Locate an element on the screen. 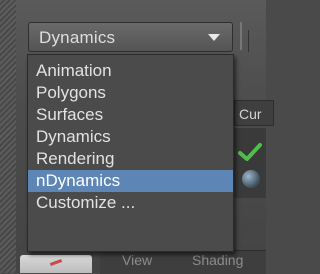  sphere-icon is located at coordinates (251, 179).